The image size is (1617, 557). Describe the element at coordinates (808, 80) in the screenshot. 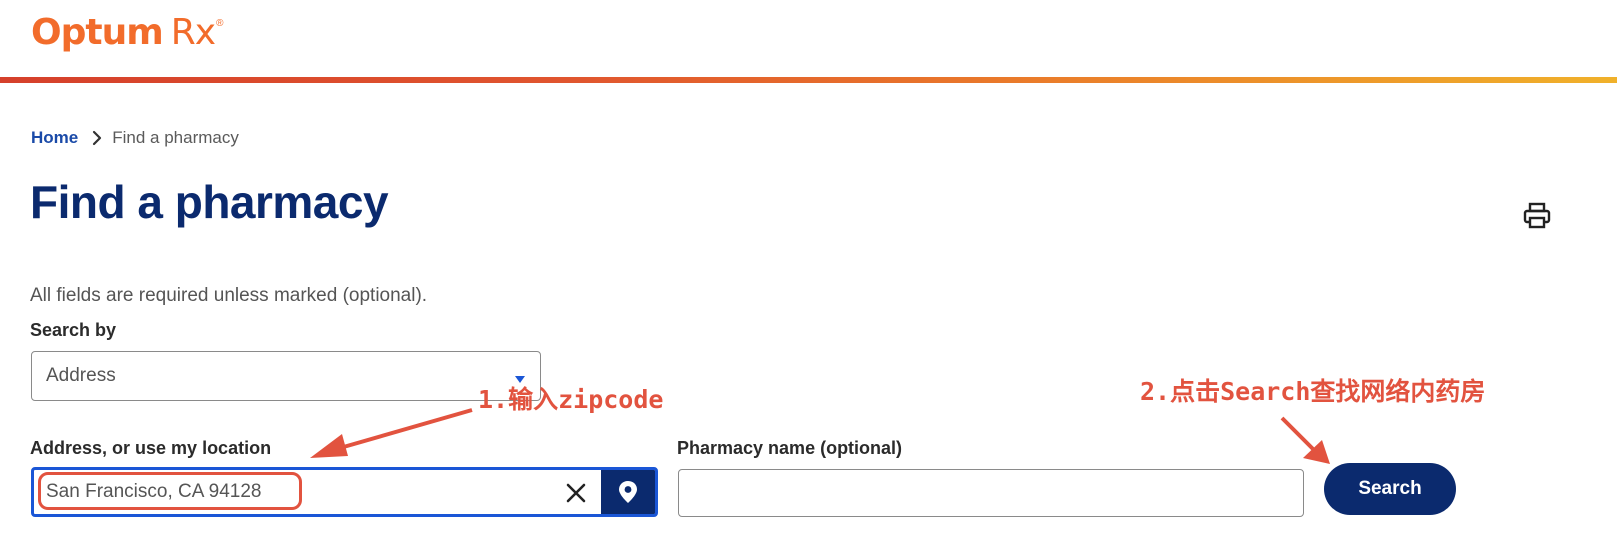

I see `header-gradient-stripe` at that location.